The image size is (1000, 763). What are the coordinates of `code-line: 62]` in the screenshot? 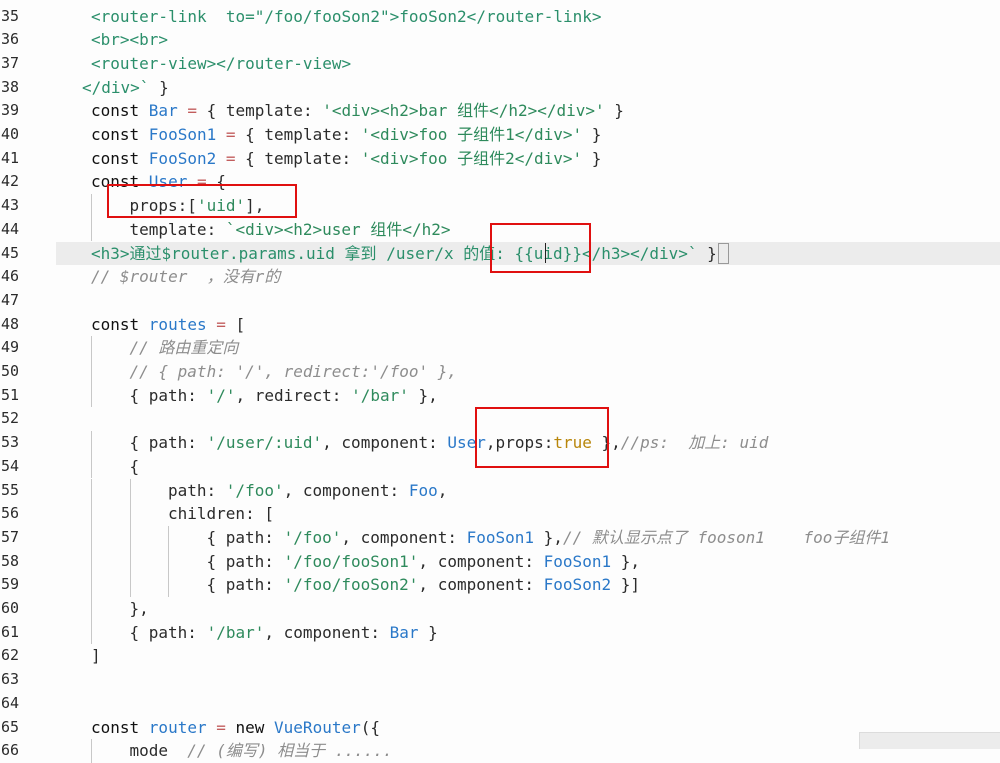 It's located at (500, 656).